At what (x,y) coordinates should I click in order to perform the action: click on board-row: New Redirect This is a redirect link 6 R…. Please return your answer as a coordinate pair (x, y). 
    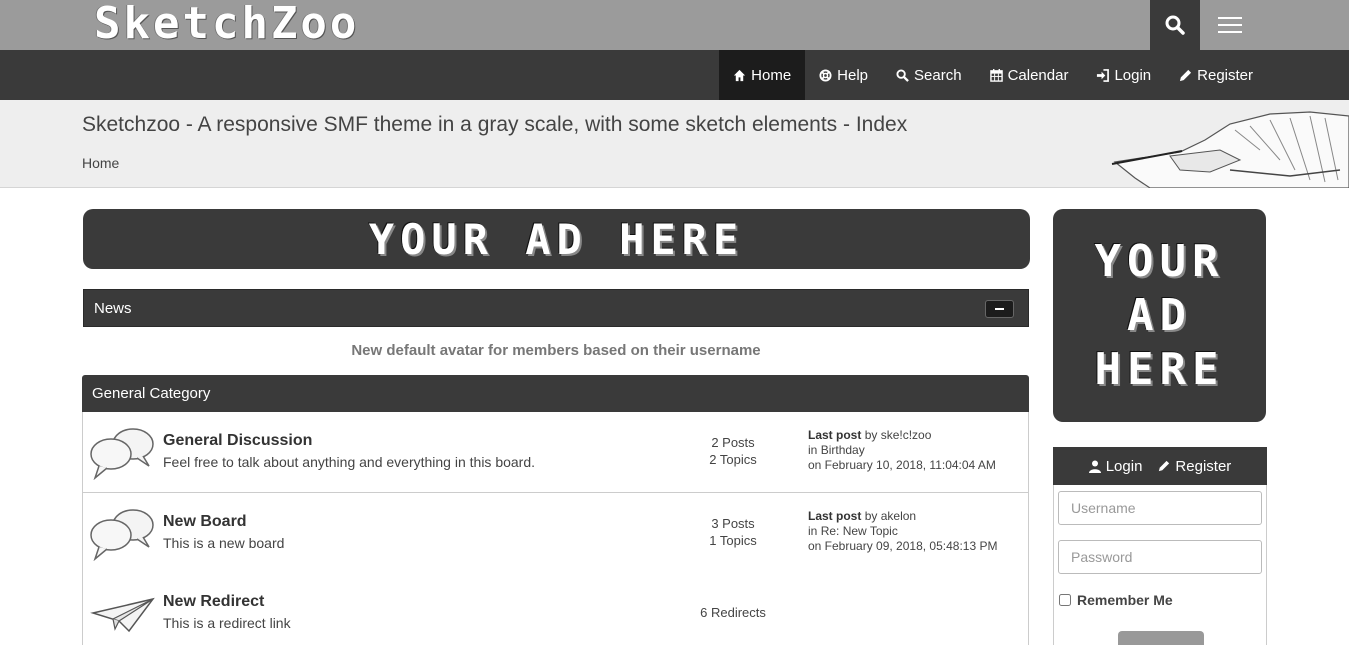
    Looking at the image, I should click on (555, 609).